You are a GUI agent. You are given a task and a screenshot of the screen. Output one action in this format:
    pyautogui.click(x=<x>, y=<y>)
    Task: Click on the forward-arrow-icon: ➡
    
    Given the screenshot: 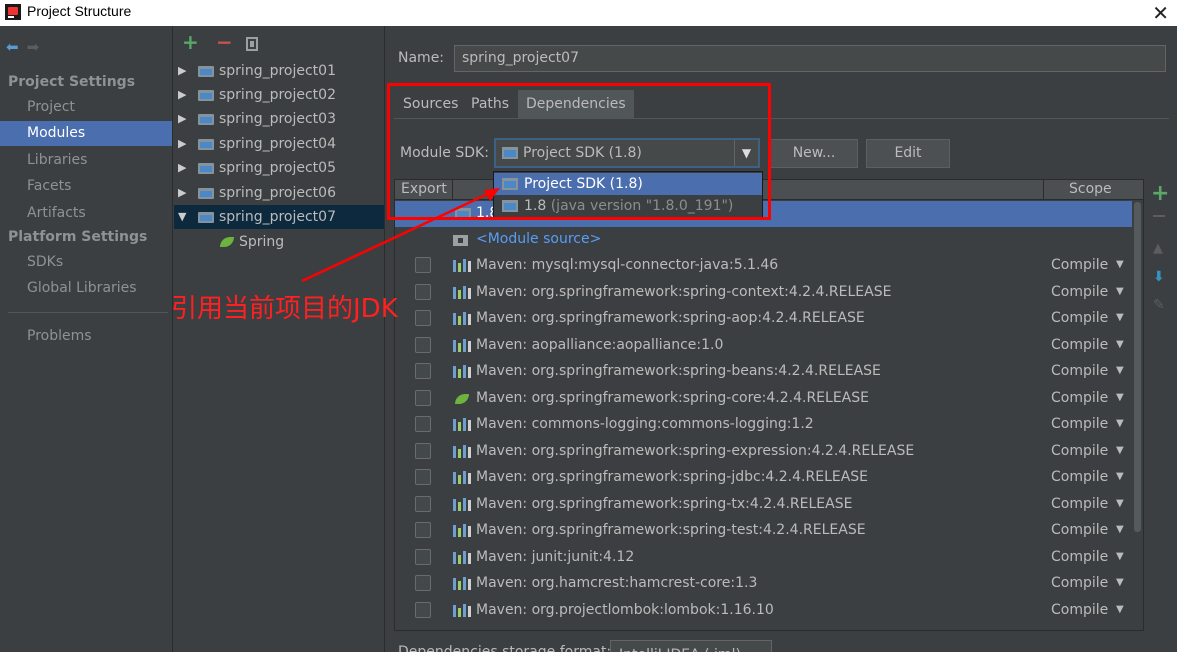 What is the action you would take?
    pyautogui.click(x=33, y=47)
    